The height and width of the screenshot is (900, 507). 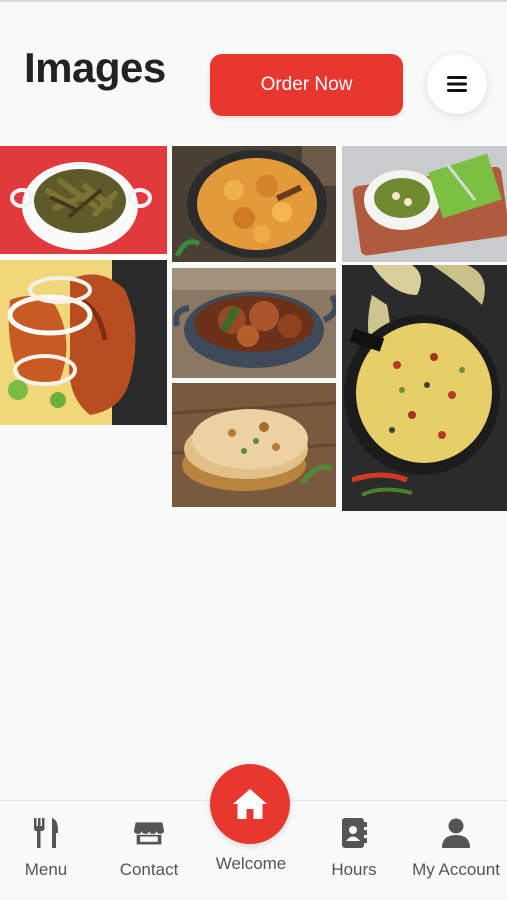 I want to click on nav-label-hours: Hours, so click(x=354, y=869).